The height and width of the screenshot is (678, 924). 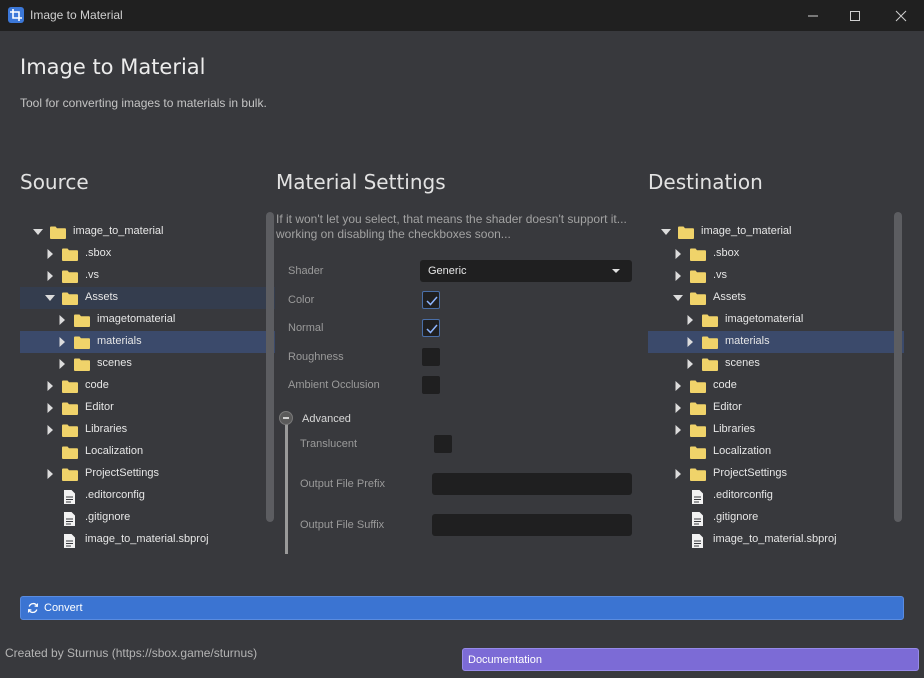 I want to click on normal-checkbox, so click(x=431, y=328).